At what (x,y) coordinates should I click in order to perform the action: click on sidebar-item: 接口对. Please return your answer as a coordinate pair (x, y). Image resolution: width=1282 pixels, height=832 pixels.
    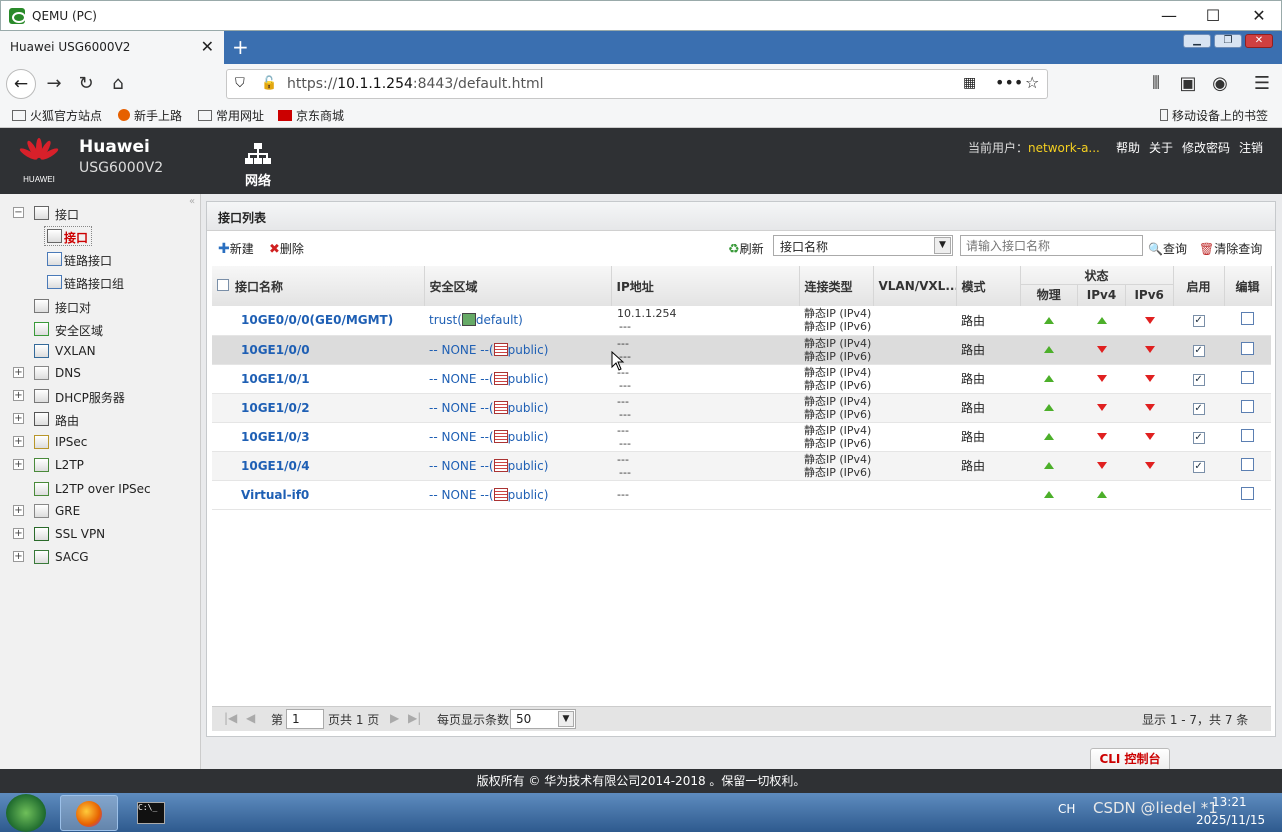
    Looking at the image, I should click on (100, 307).